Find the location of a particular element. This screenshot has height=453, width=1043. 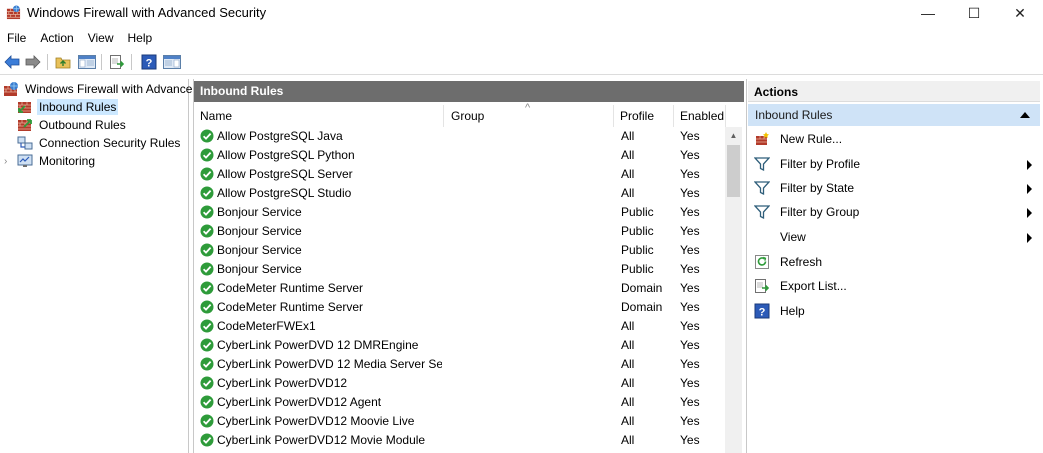

column-header-name: Name is located at coordinates (319, 116).